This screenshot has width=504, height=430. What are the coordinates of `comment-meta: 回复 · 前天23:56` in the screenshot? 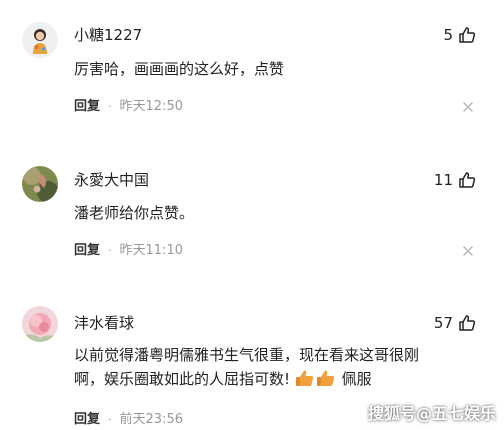 It's located at (128, 420).